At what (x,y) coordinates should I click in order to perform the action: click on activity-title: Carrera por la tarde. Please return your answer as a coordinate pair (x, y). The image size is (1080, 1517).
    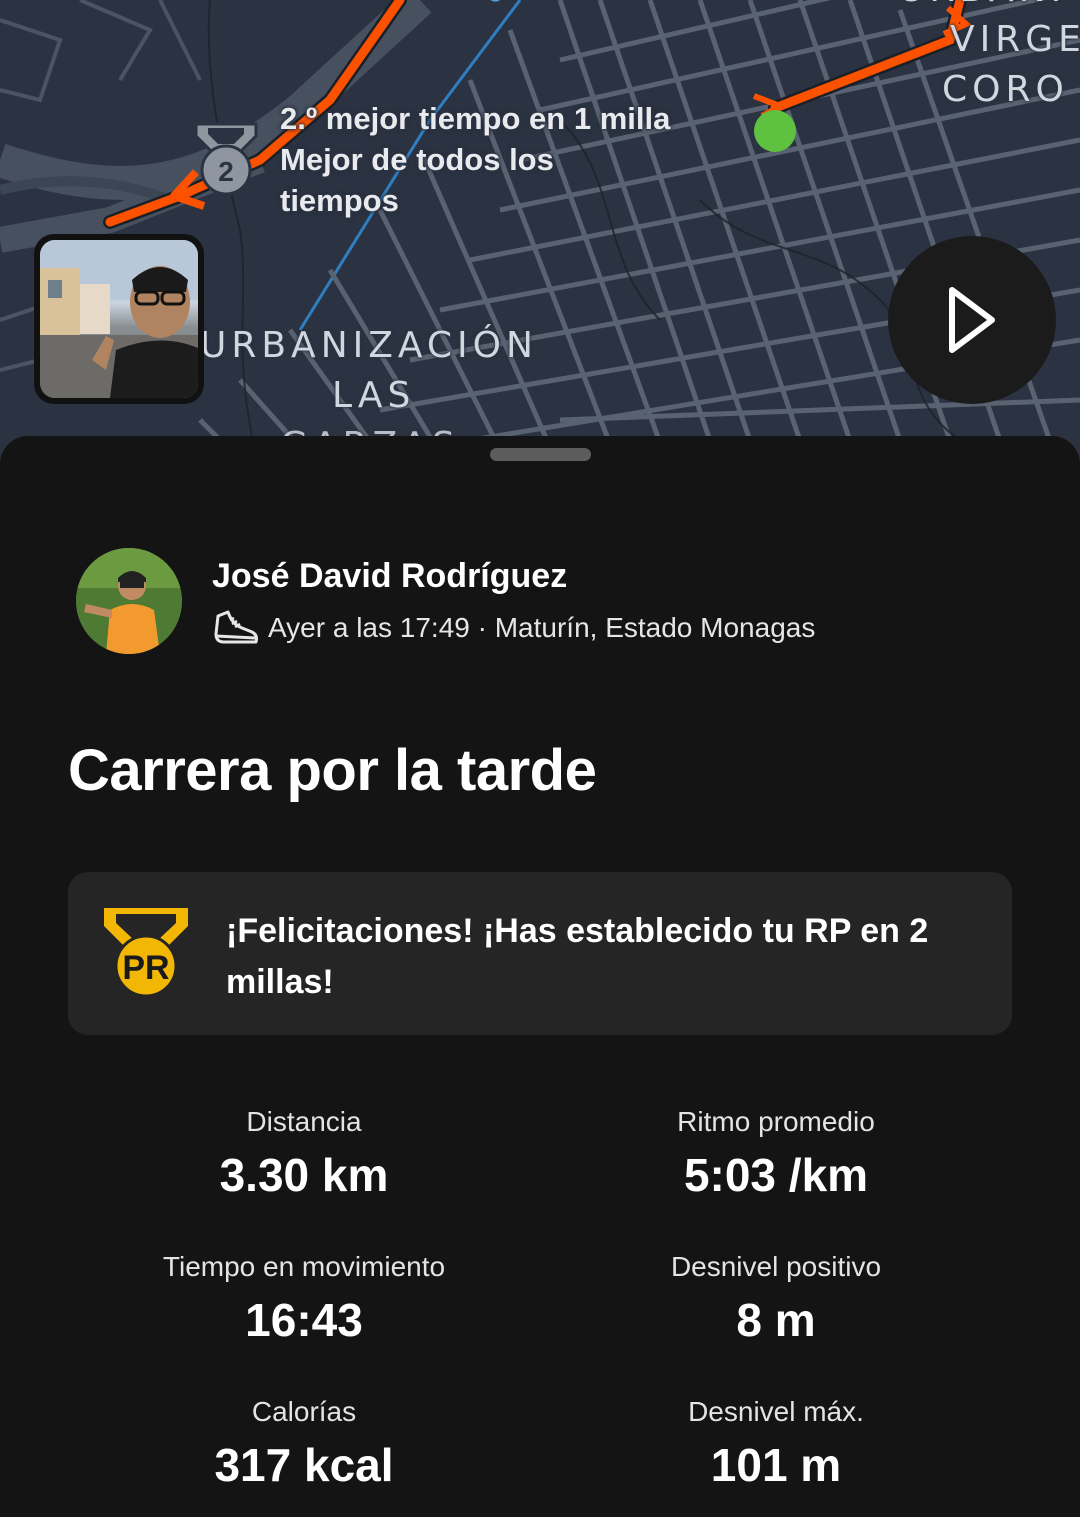
    Looking at the image, I should click on (332, 770).